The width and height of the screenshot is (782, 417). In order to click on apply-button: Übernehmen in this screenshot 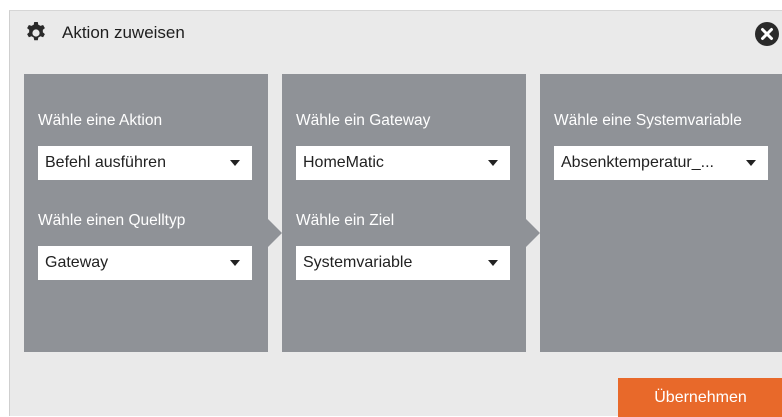, I will do `click(700, 397)`.